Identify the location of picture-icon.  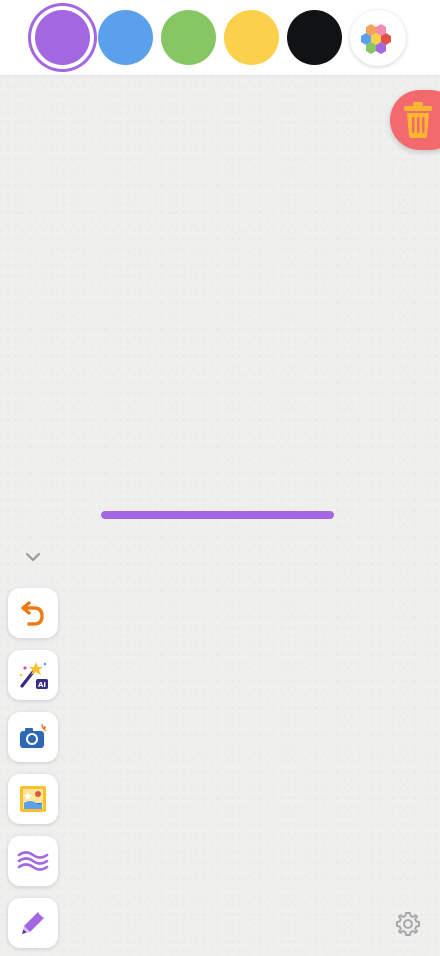
(33, 799).